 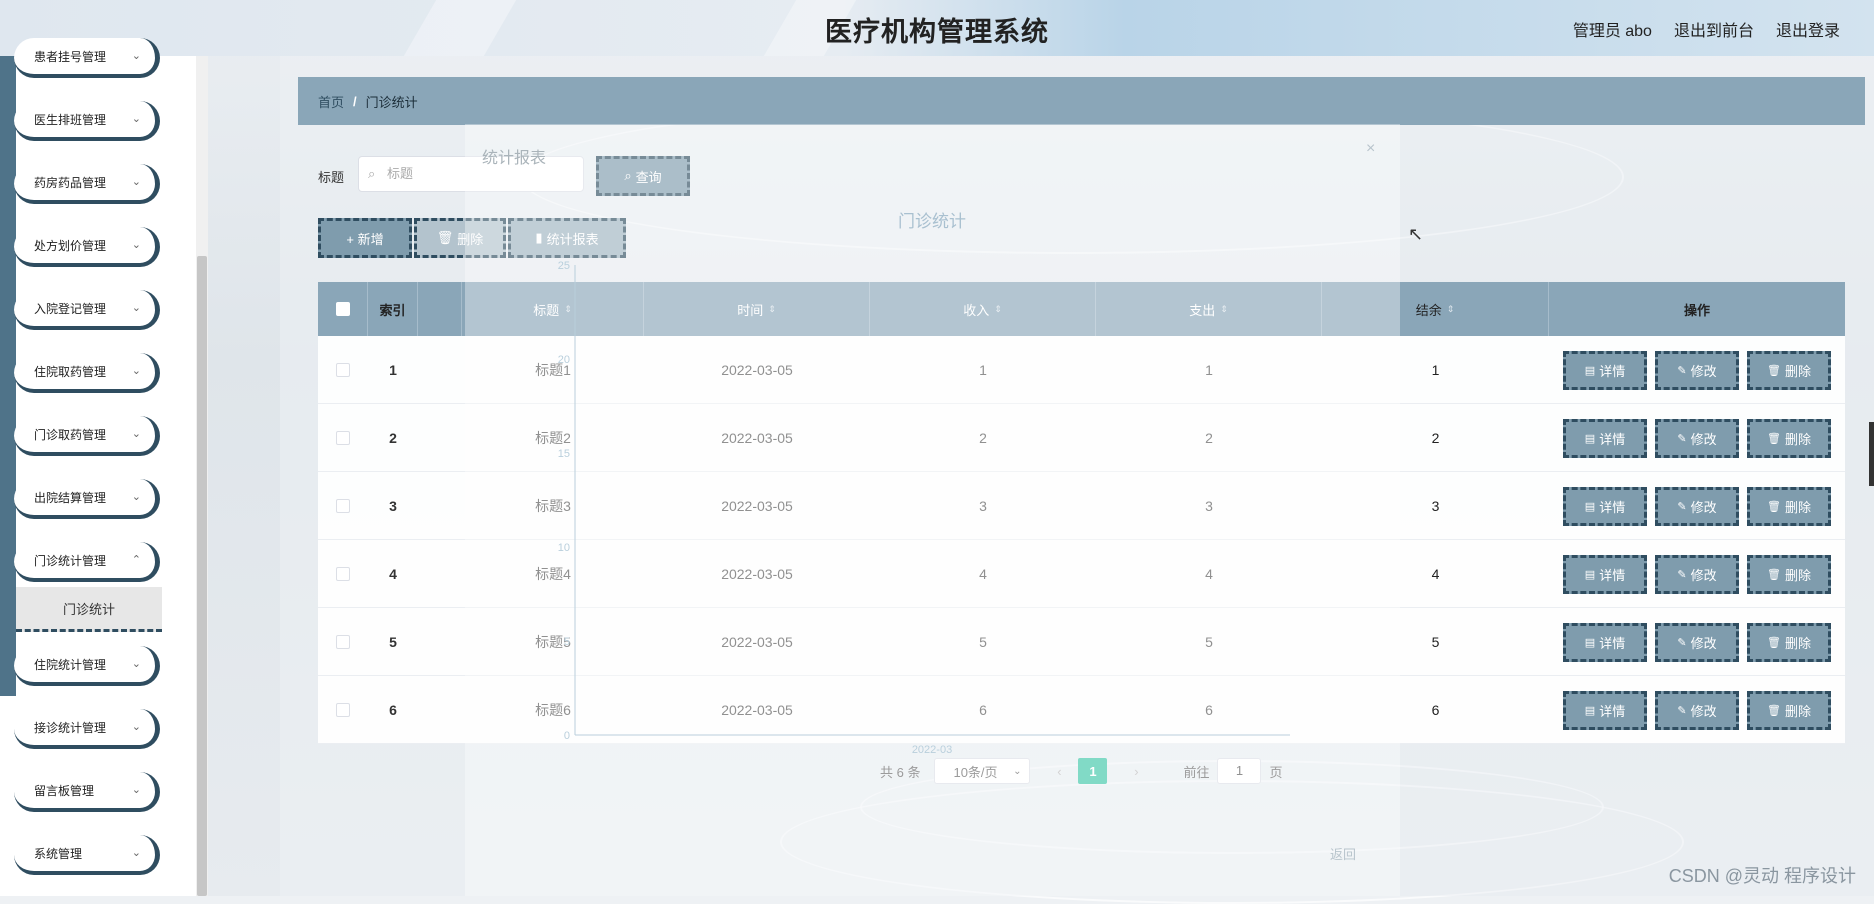 I want to click on add-button: + 新增, so click(x=365, y=238).